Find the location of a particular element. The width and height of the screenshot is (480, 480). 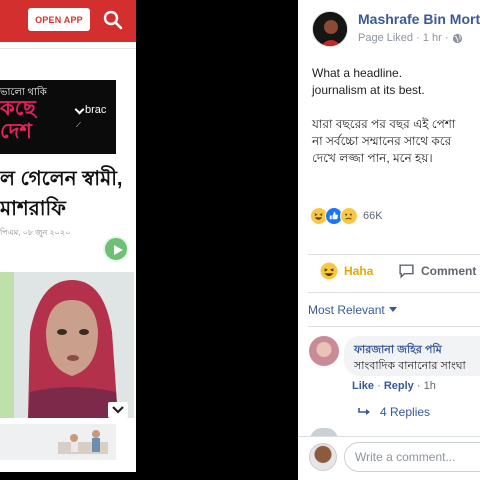

search-icon is located at coordinates (113, 20).